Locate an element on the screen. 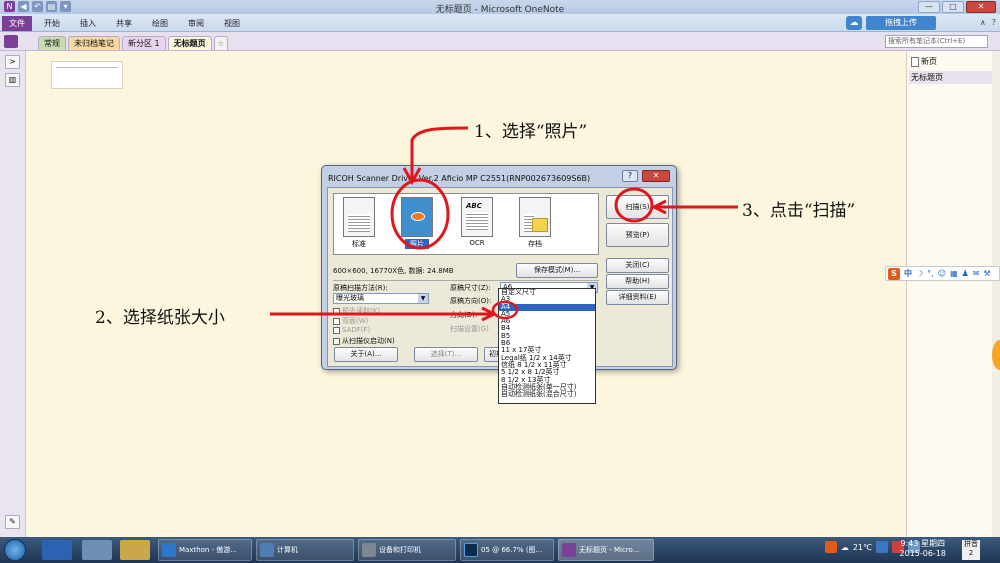 The width and height of the screenshot is (1000, 563). photo-thumbnail is located at coordinates (417, 217).